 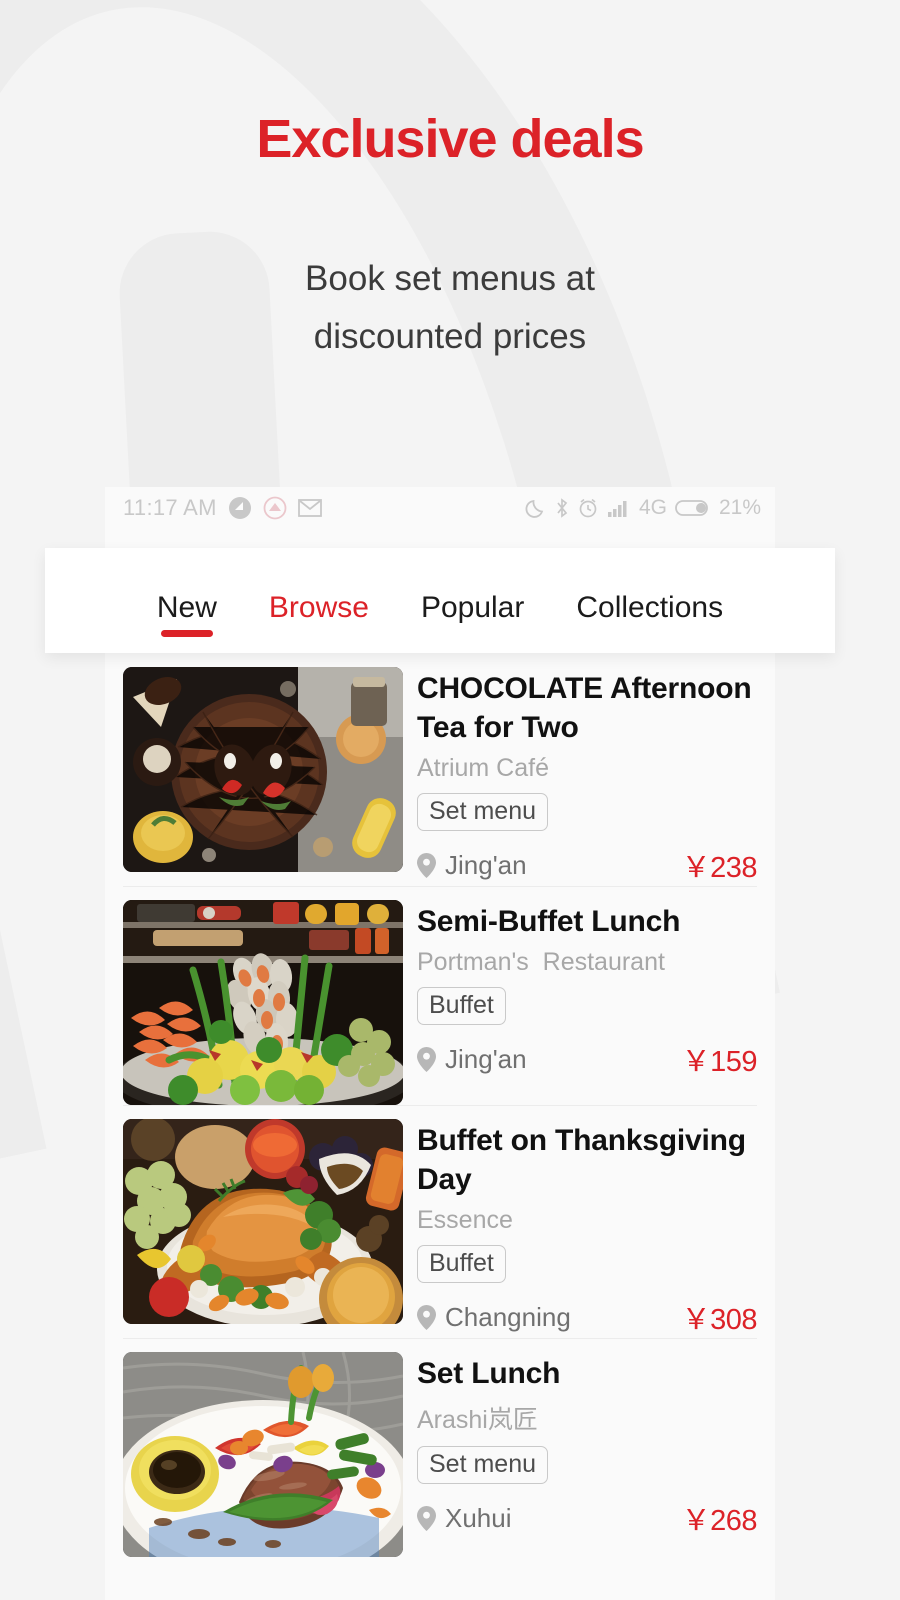 What do you see at coordinates (318, 607) in the screenshot?
I see `tab-browse-label: Browse` at bounding box center [318, 607].